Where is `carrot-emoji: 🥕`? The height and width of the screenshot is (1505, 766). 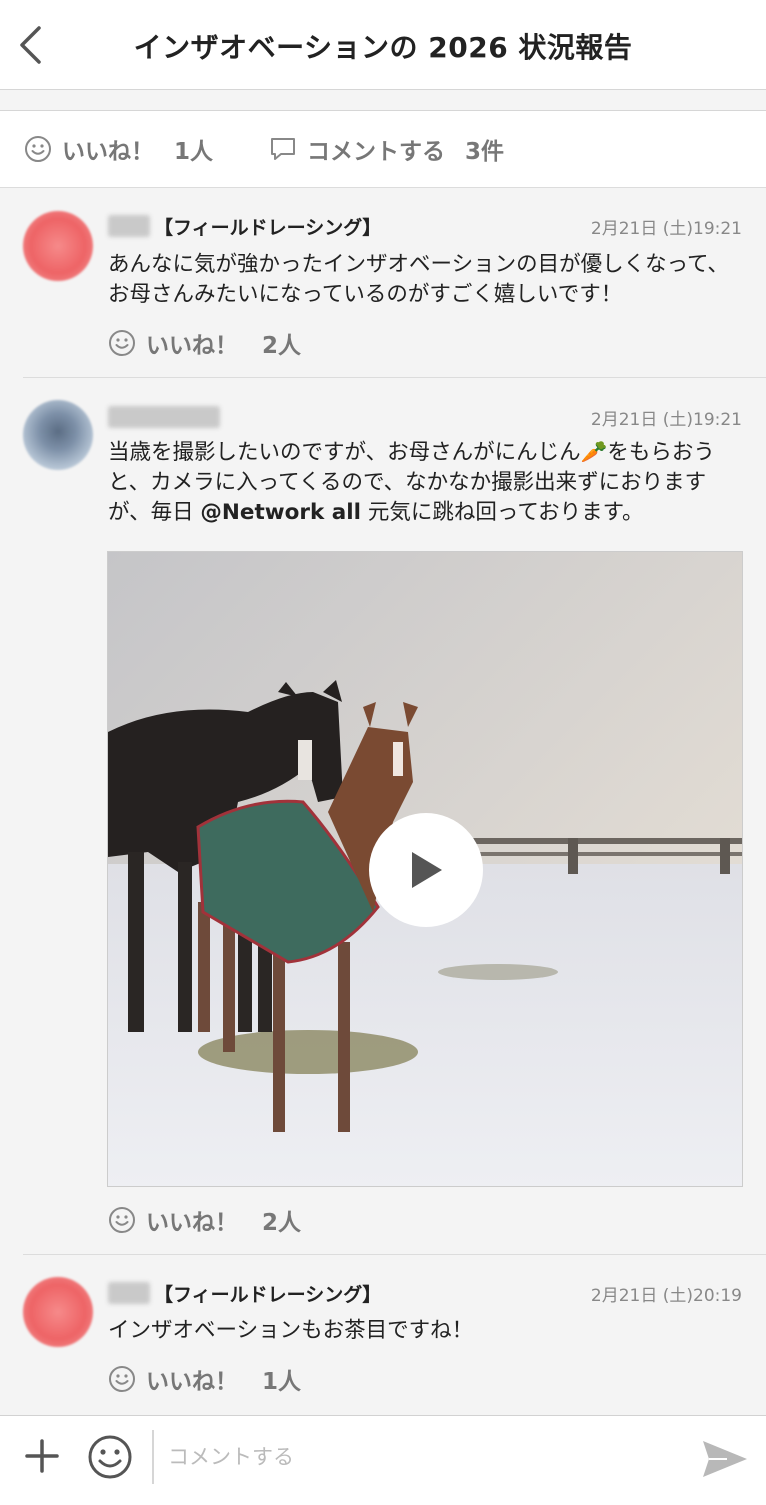 carrot-emoji: 🥕 is located at coordinates (594, 452).